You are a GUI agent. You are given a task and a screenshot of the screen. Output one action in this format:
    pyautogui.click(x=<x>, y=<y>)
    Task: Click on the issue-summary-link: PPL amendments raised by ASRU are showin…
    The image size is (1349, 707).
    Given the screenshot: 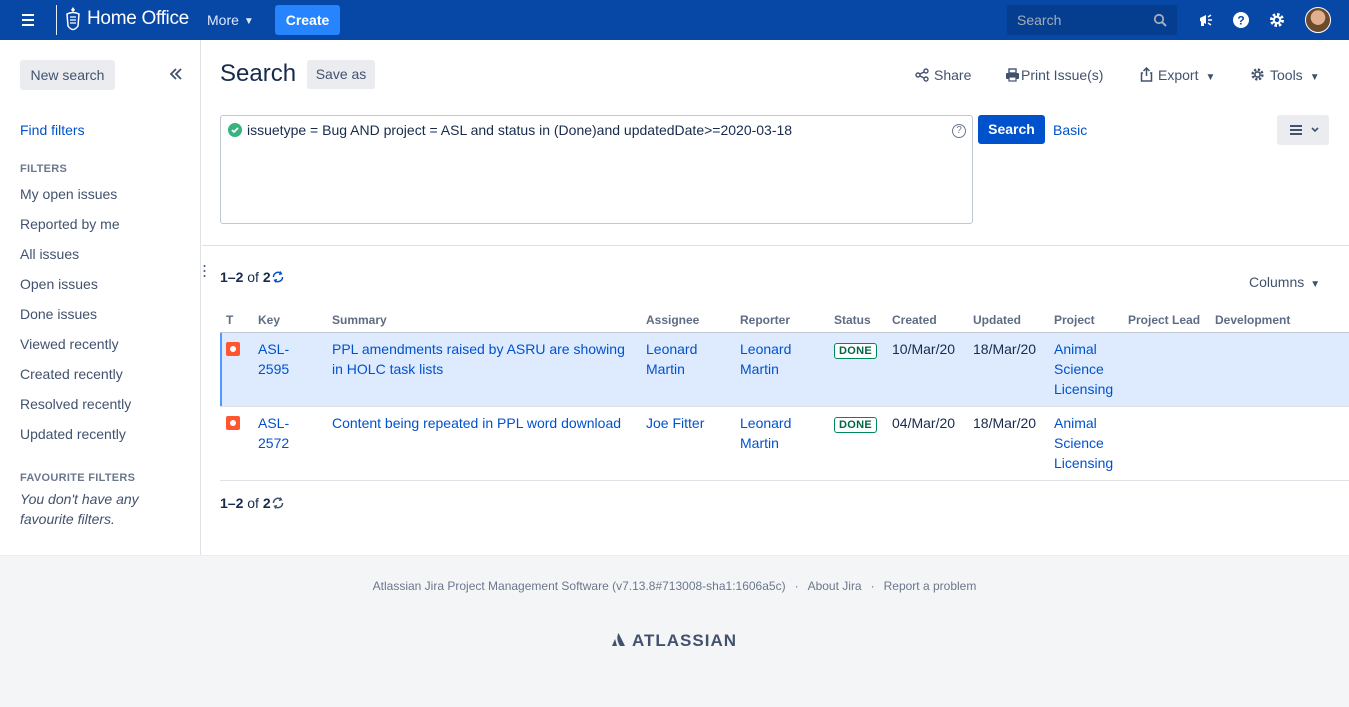 What is the action you would take?
    pyautogui.click(x=478, y=359)
    